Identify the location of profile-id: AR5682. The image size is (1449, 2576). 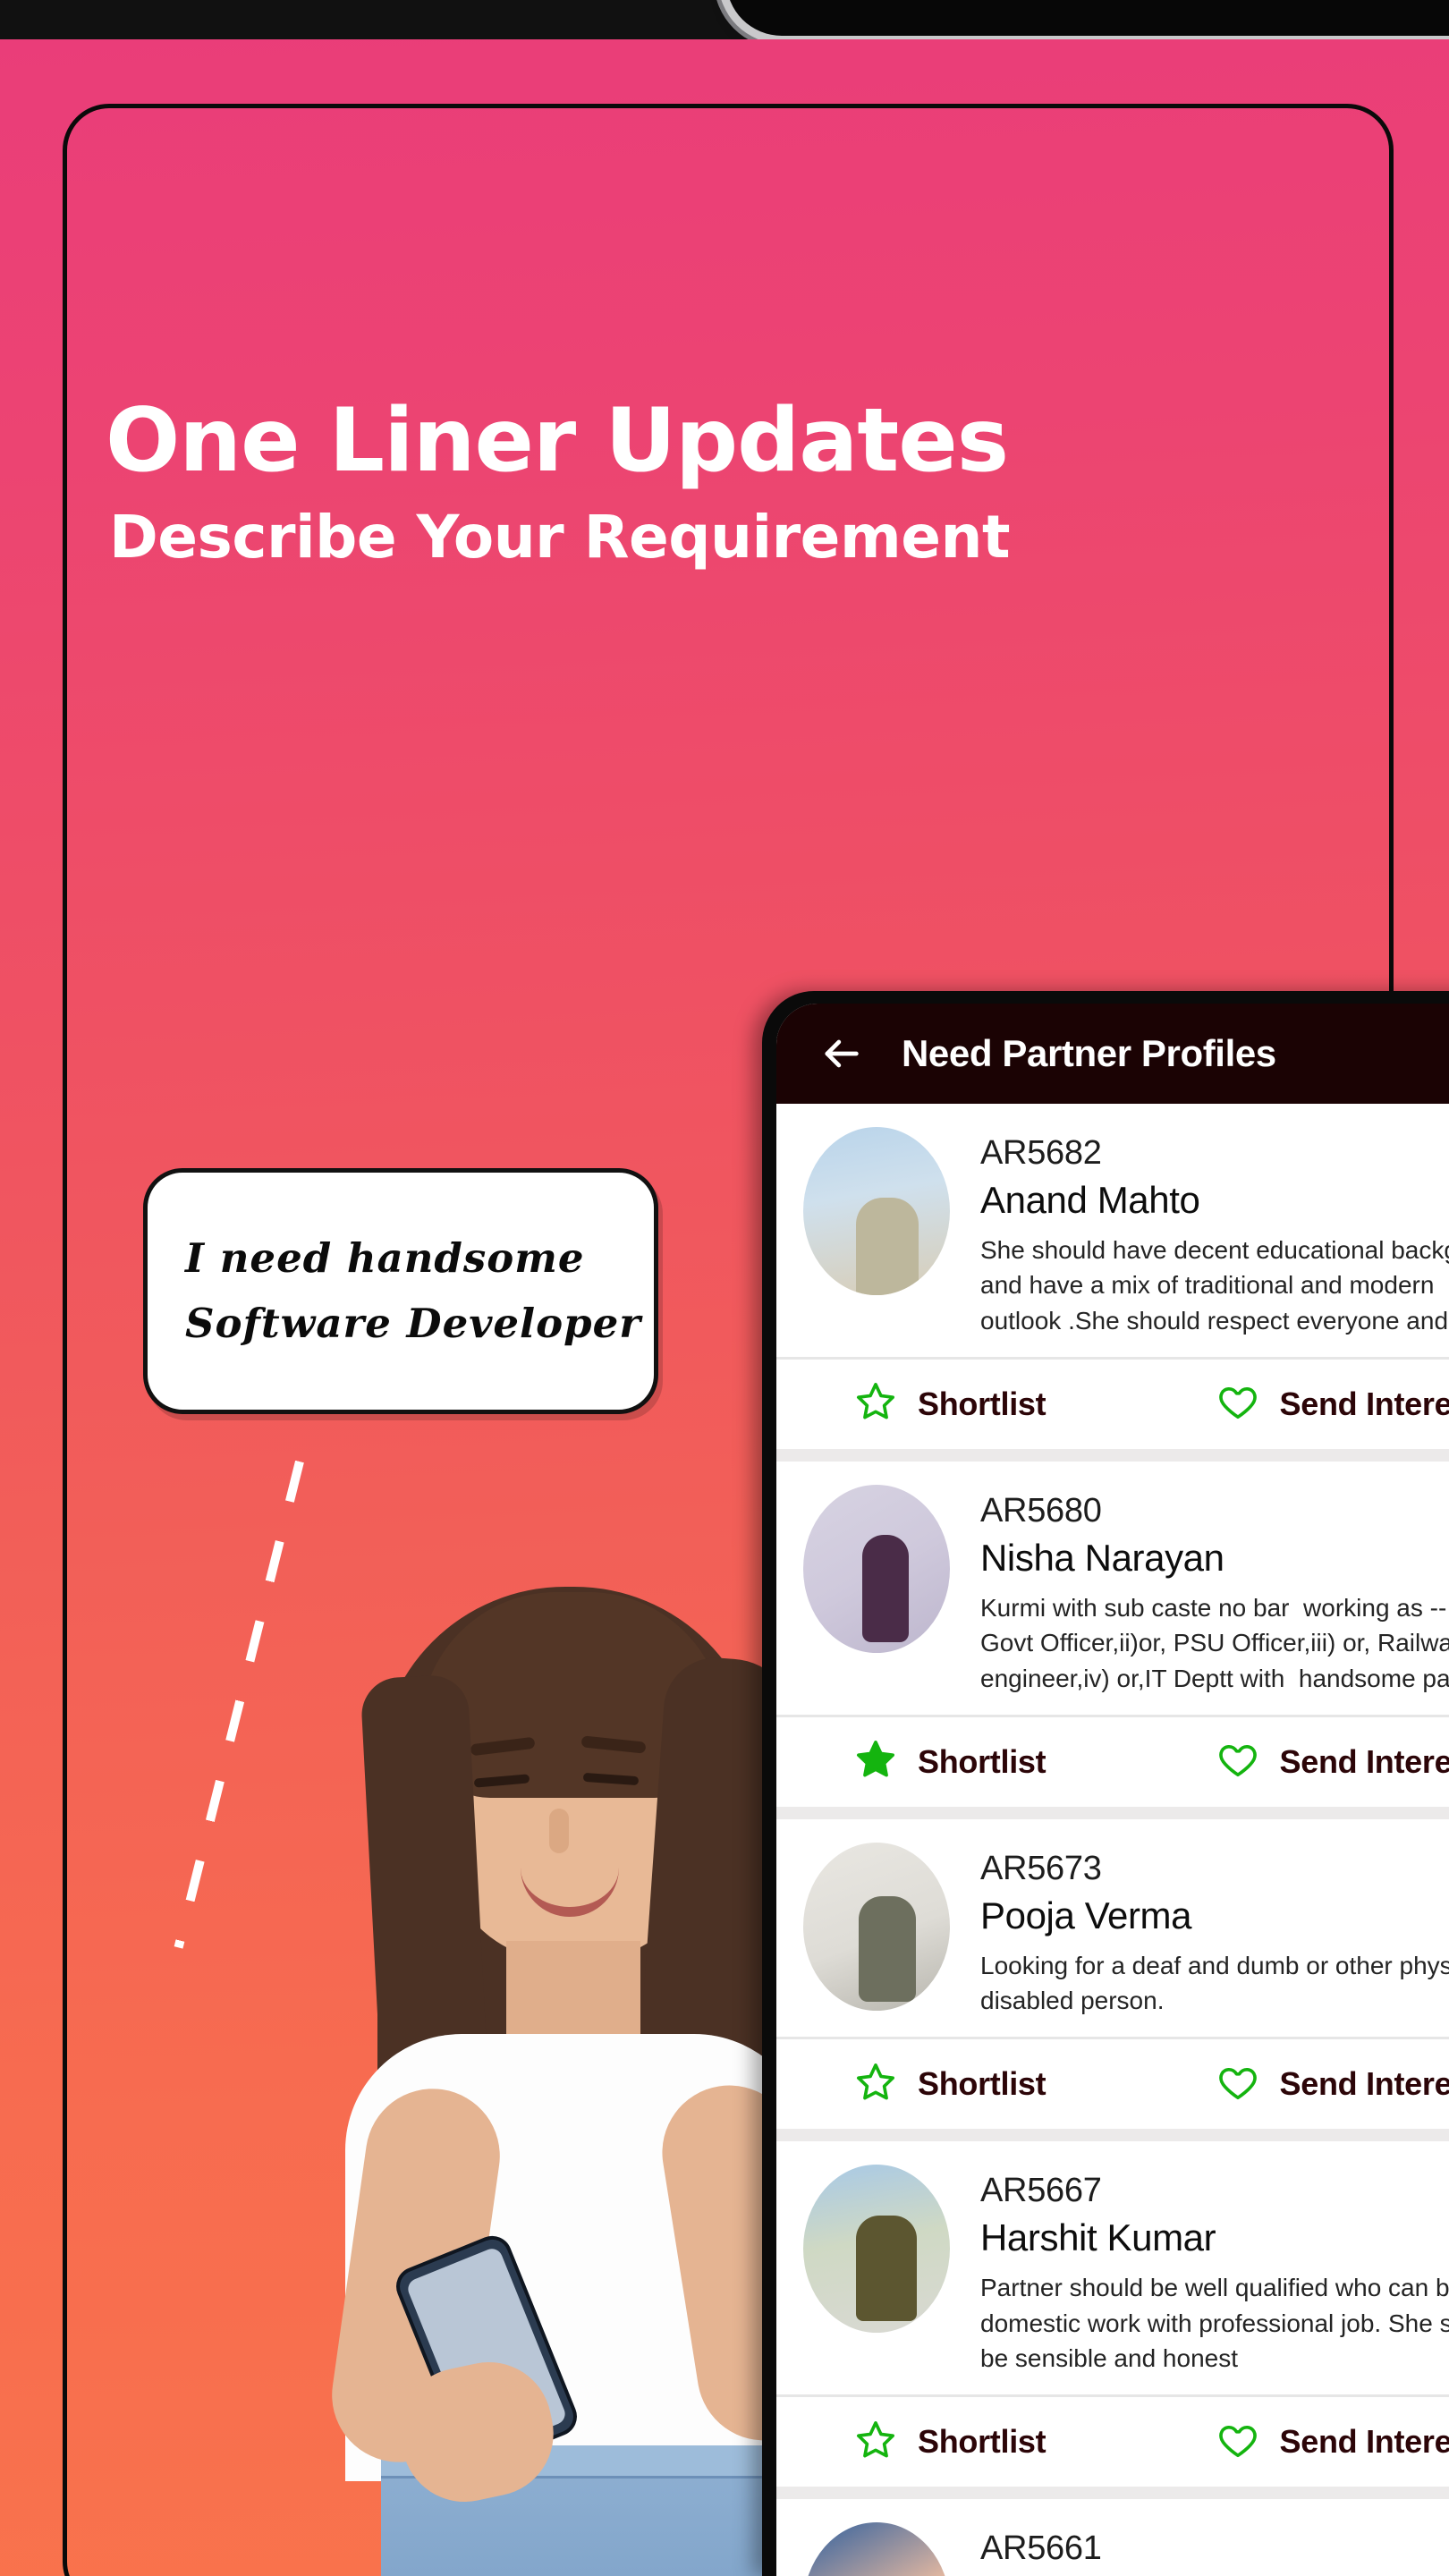
(1041, 1153).